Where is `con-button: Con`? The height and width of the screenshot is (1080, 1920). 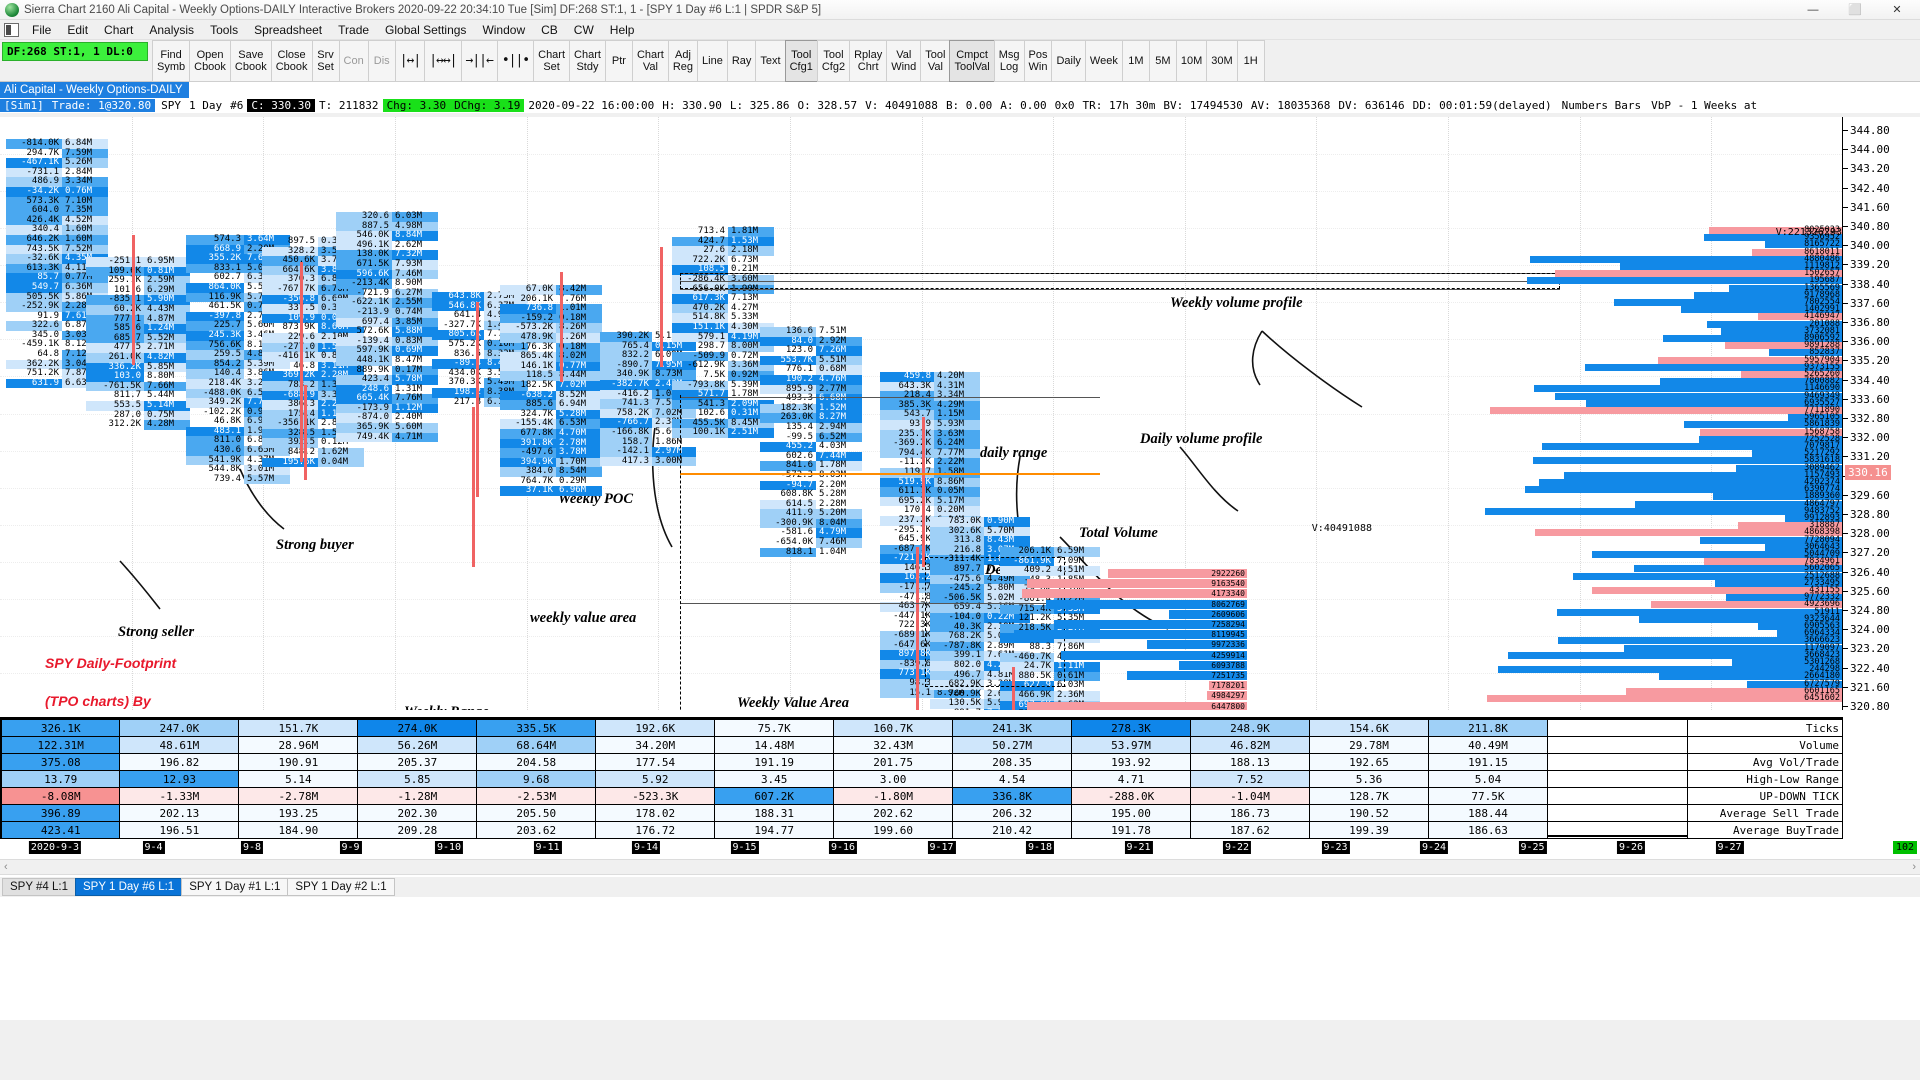
con-button: Con is located at coordinates (353, 61).